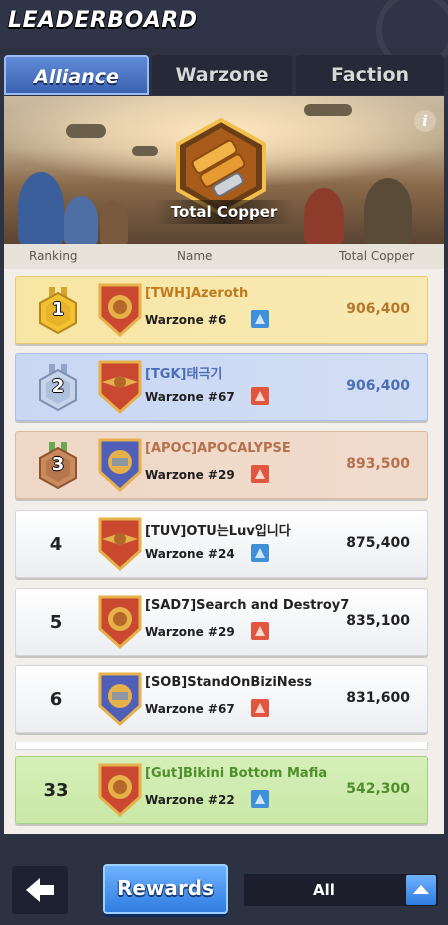 The width and height of the screenshot is (448, 925). What do you see at coordinates (378, 543) in the screenshot?
I see `copper-value: 875,400` at bounding box center [378, 543].